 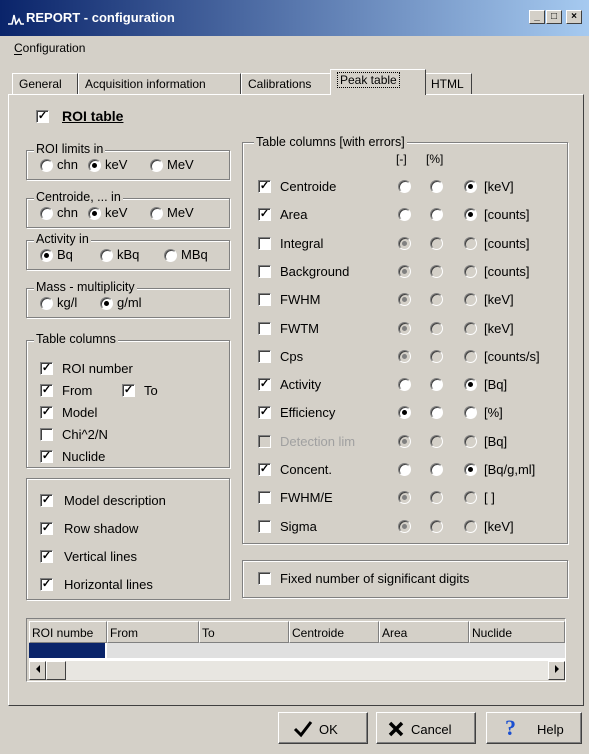 What do you see at coordinates (46, 412) in the screenshot?
I see `col-model-checkbox: ✓` at bounding box center [46, 412].